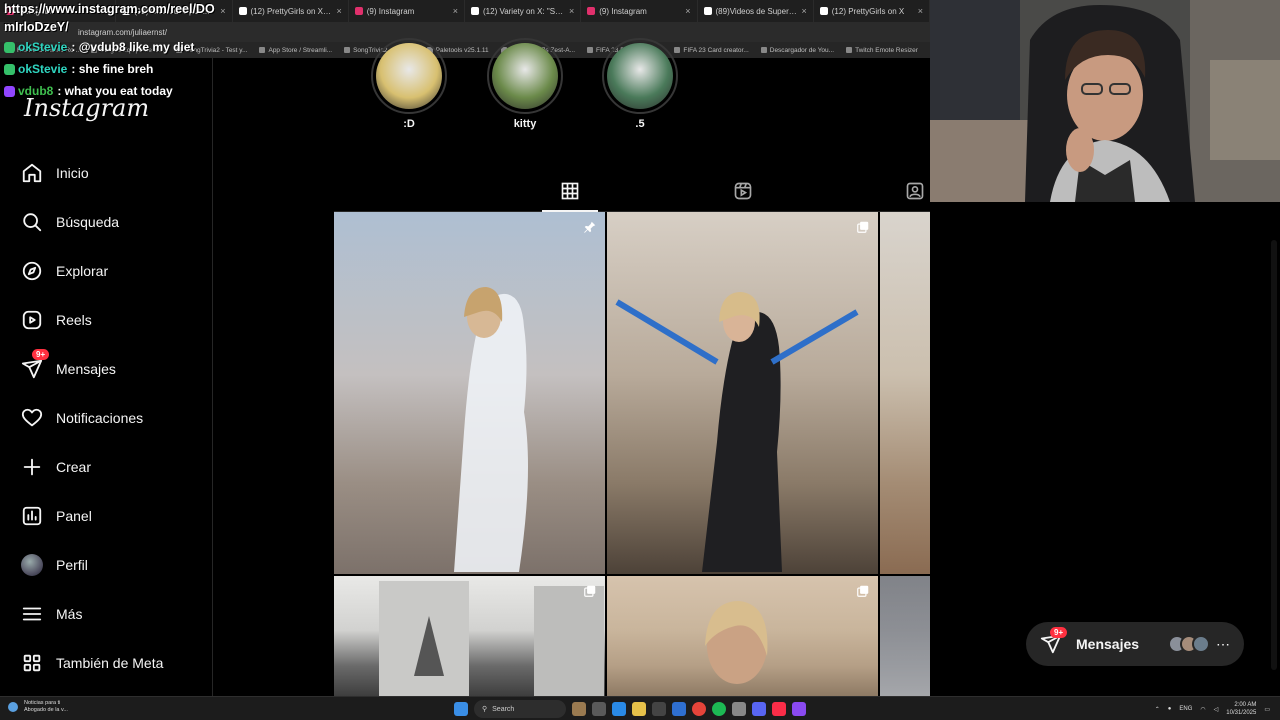 The height and width of the screenshot is (720, 1280). Describe the element at coordinates (32, 614) in the screenshot. I see `menu-icon` at that location.